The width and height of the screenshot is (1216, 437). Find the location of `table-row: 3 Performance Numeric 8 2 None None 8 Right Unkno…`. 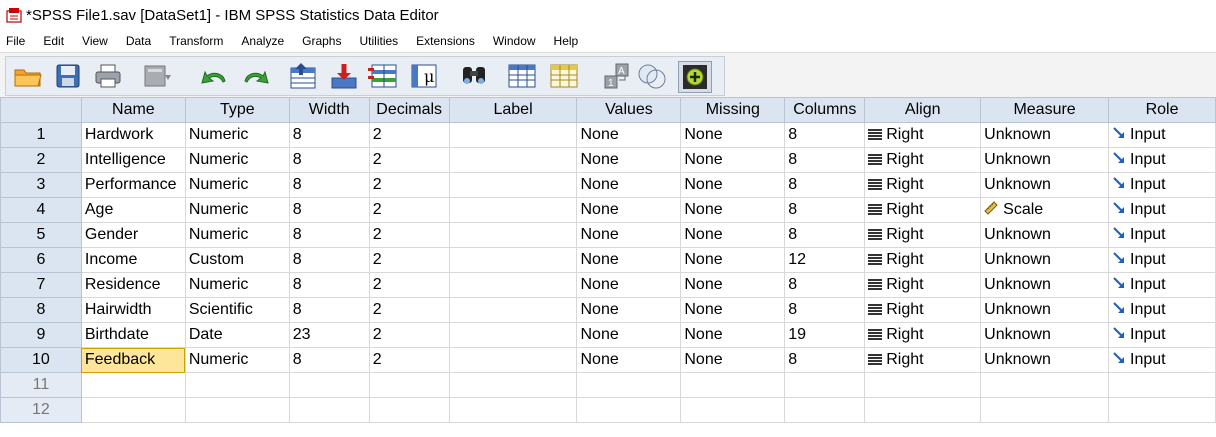

table-row: 3 Performance Numeric 8 2 None None 8 Right Unkno… is located at coordinates (608, 185).